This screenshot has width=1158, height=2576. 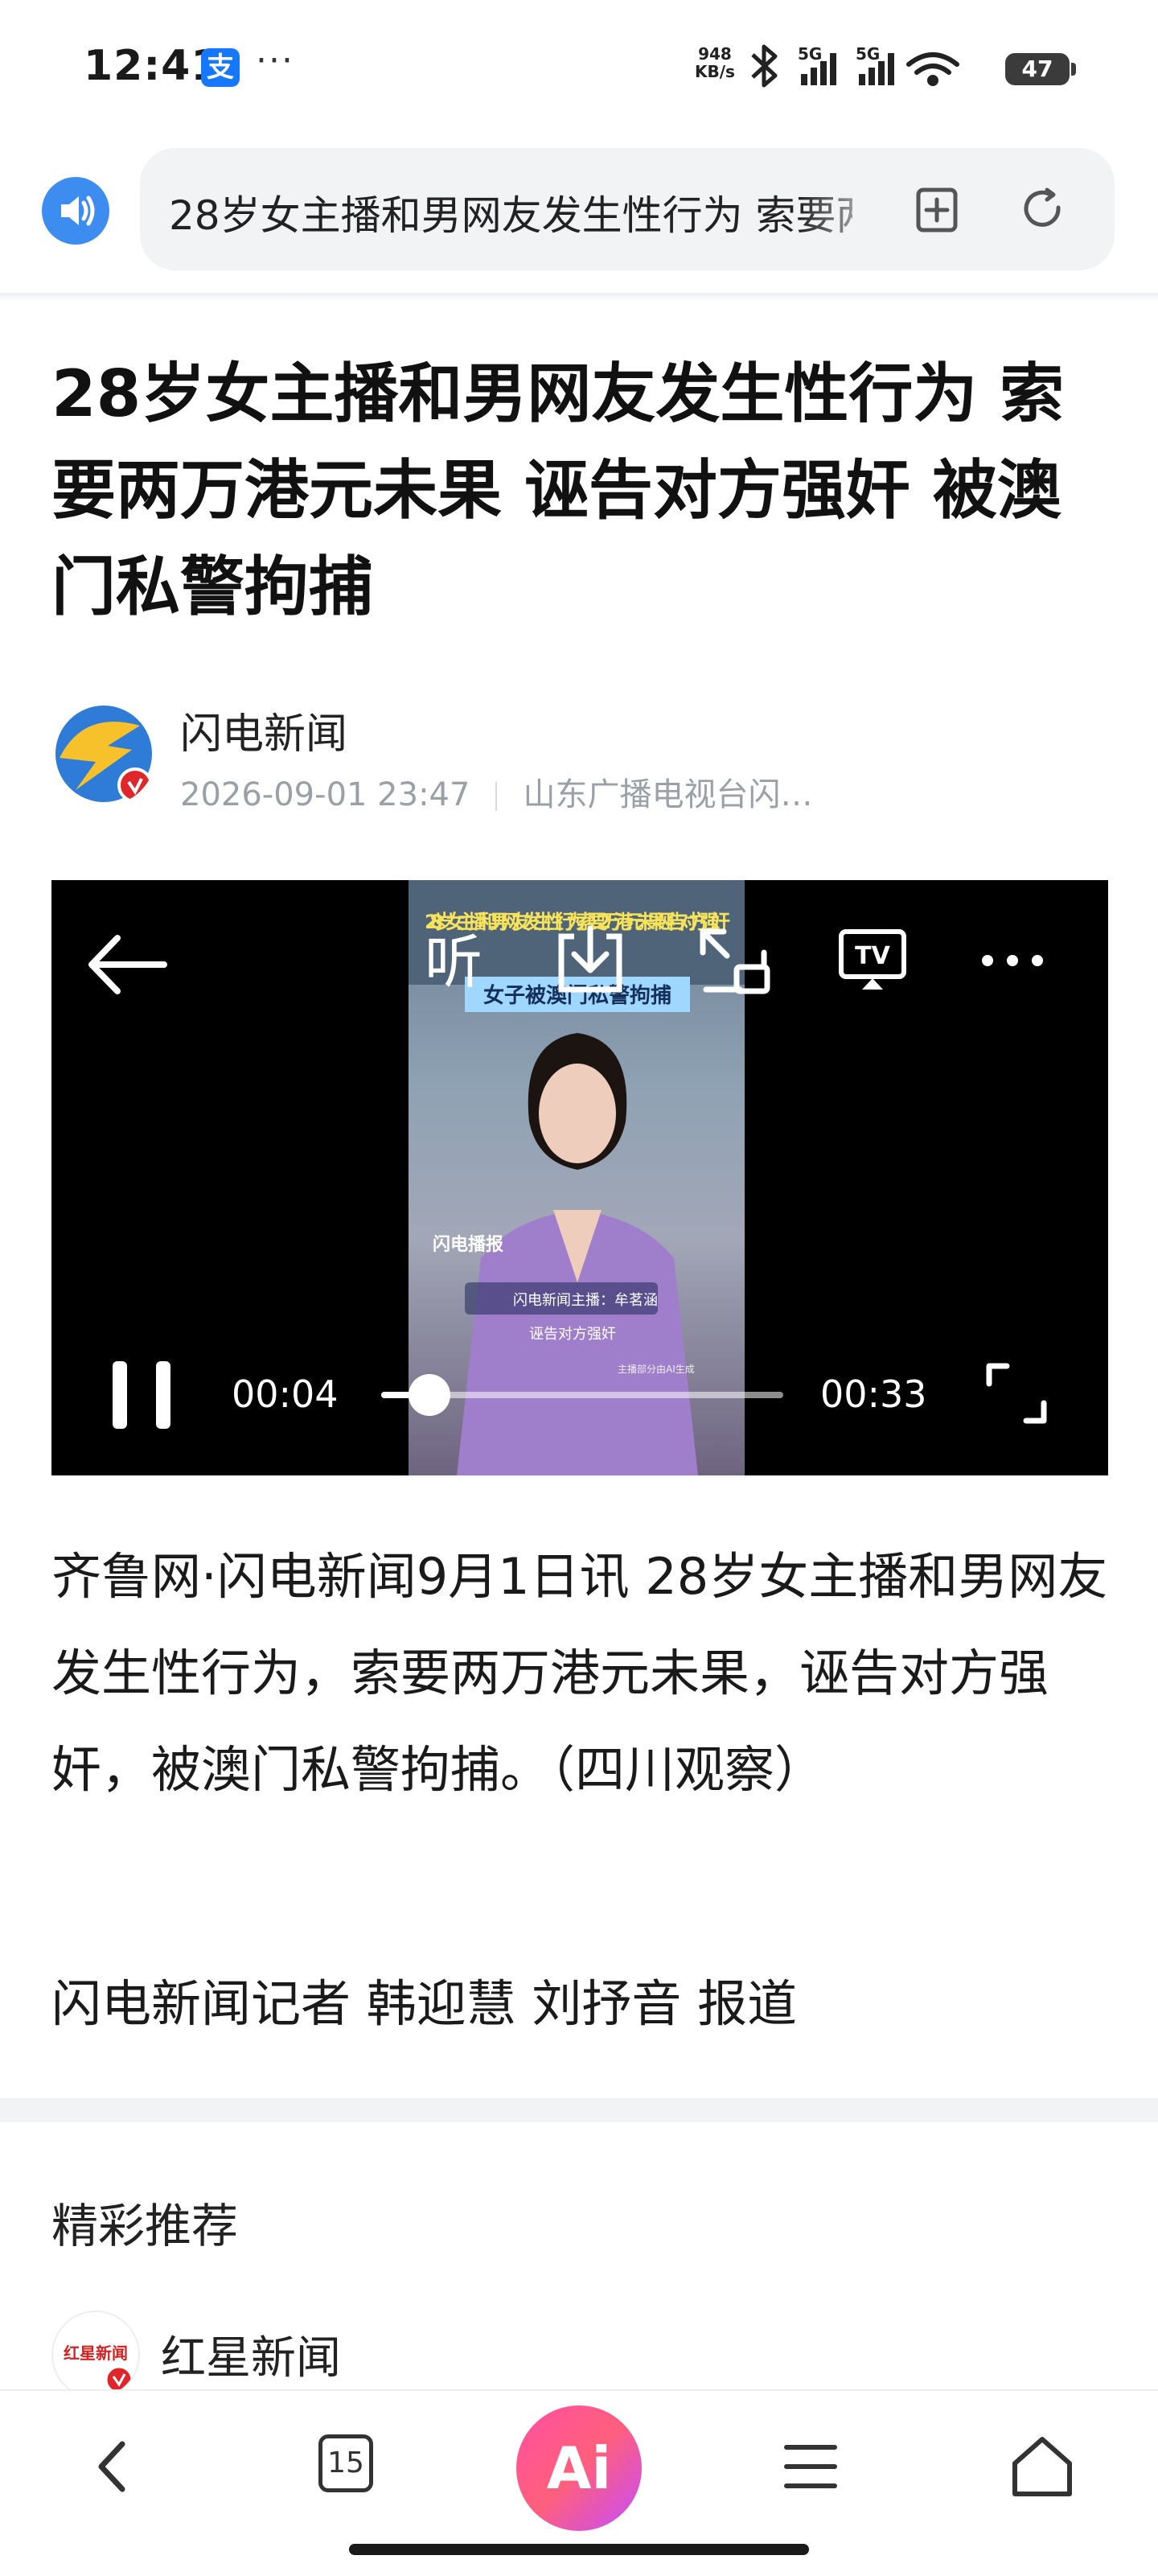 I want to click on status-icons: 5G 5G, so click(x=855, y=66).